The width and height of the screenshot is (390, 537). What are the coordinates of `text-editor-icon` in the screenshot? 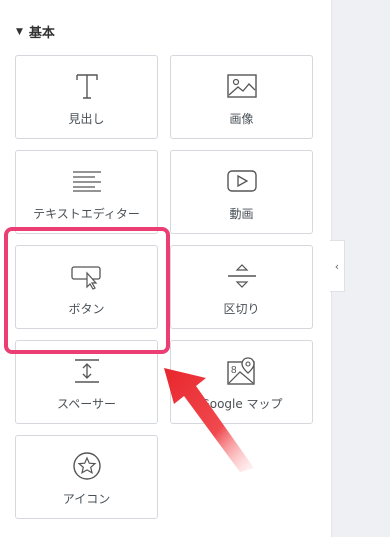 It's located at (86, 181).